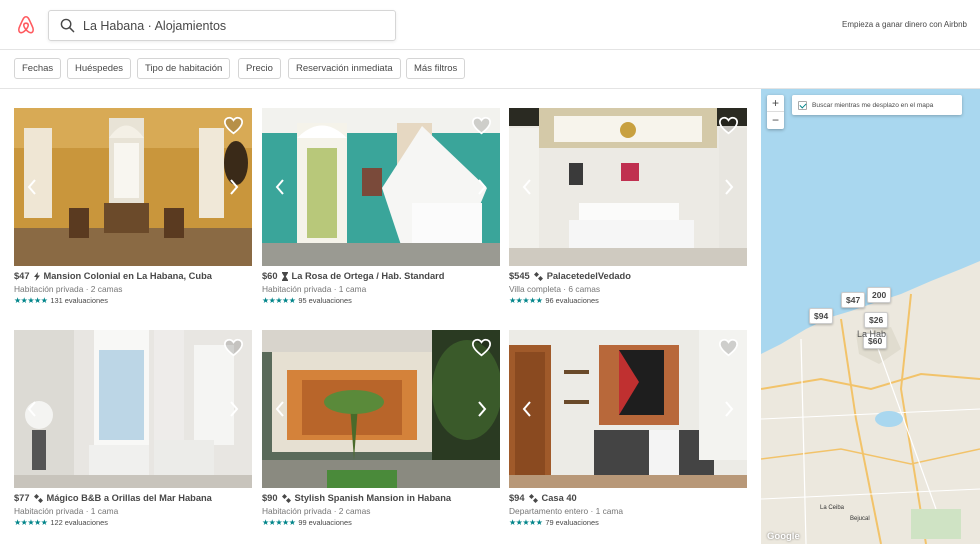 This screenshot has height=544, width=980. I want to click on listing-rating: ★★★★★ 122 evaluaciones, so click(133, 522).